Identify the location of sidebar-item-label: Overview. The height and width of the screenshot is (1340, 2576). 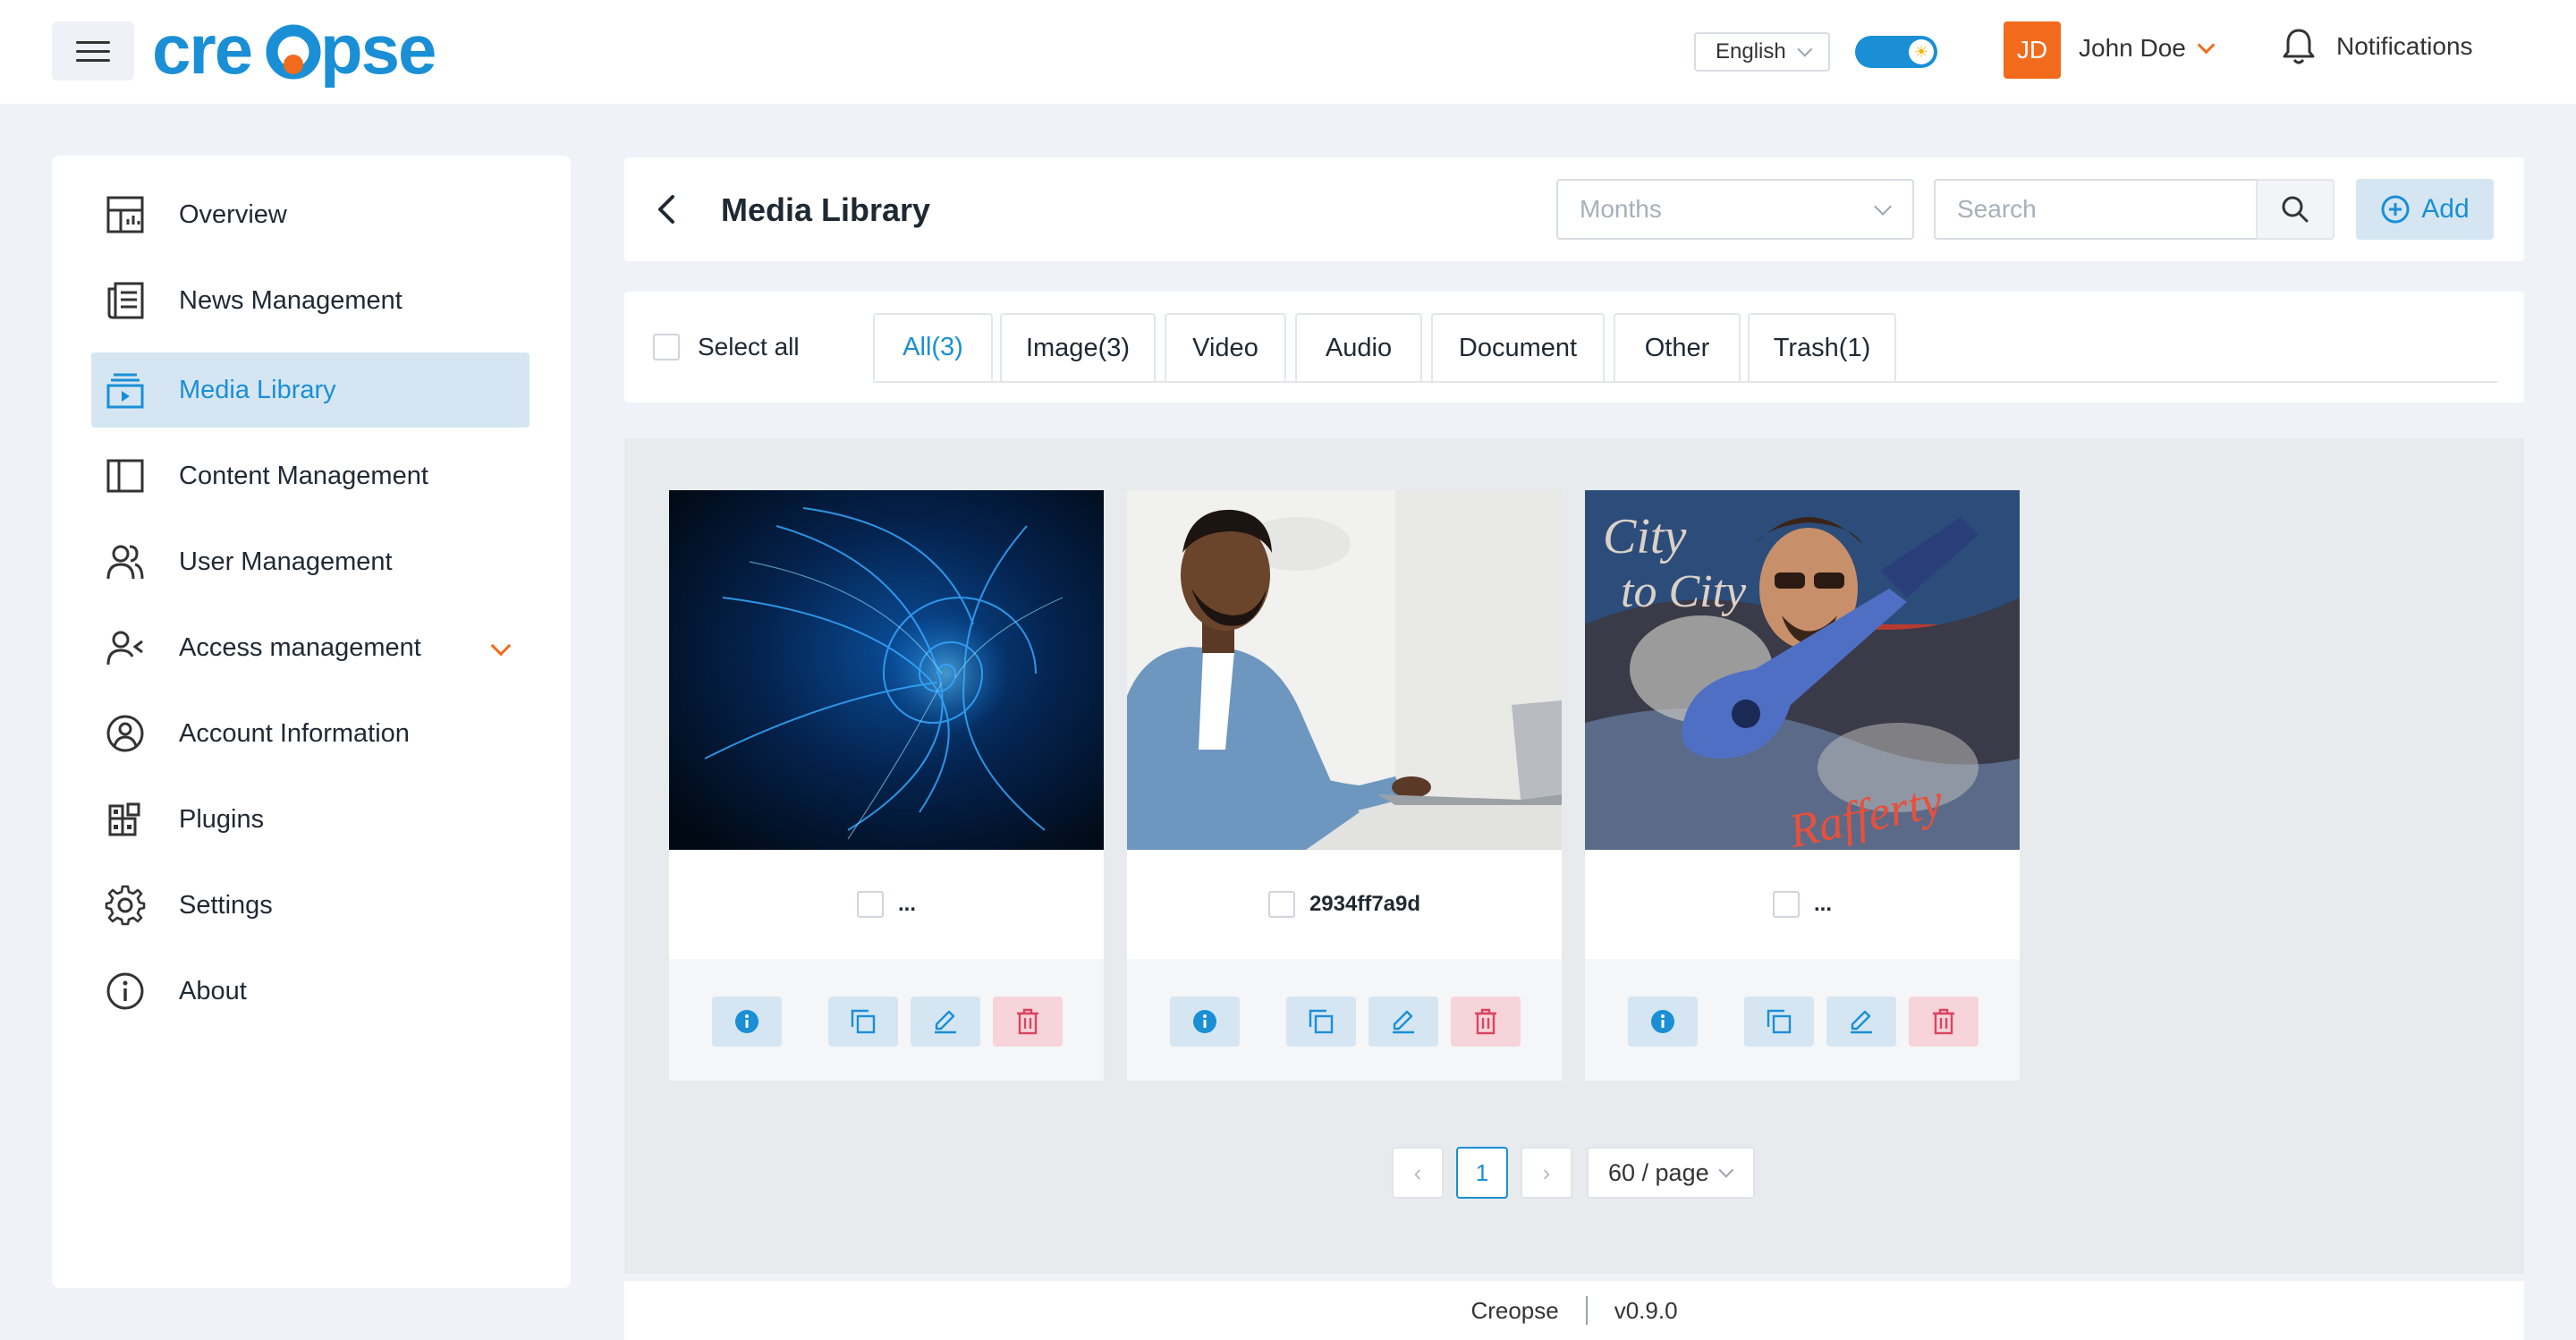
(233, 214).